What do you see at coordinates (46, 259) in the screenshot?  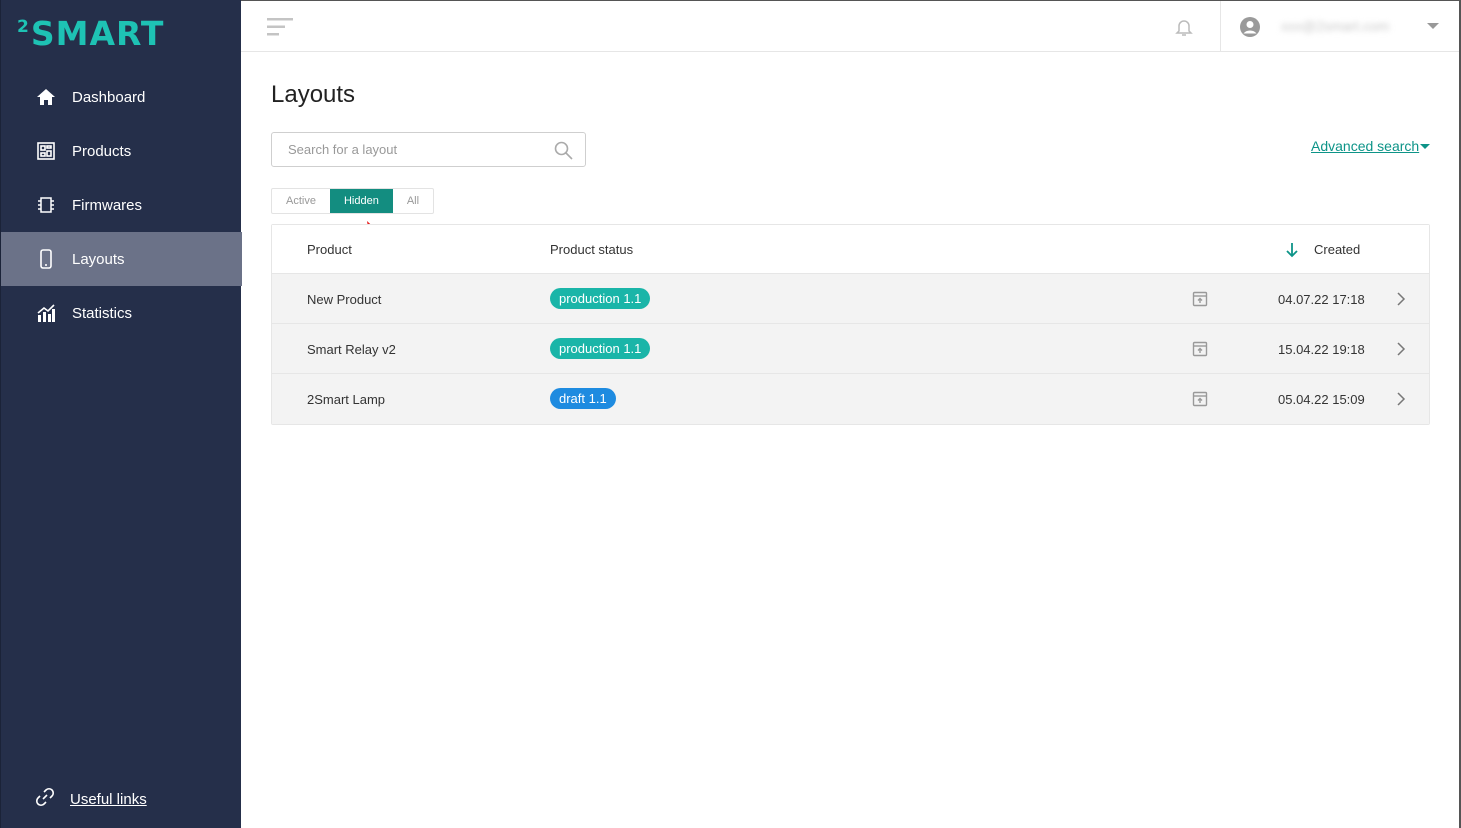 I see `phone-icon` at bounding box center [46, 259].